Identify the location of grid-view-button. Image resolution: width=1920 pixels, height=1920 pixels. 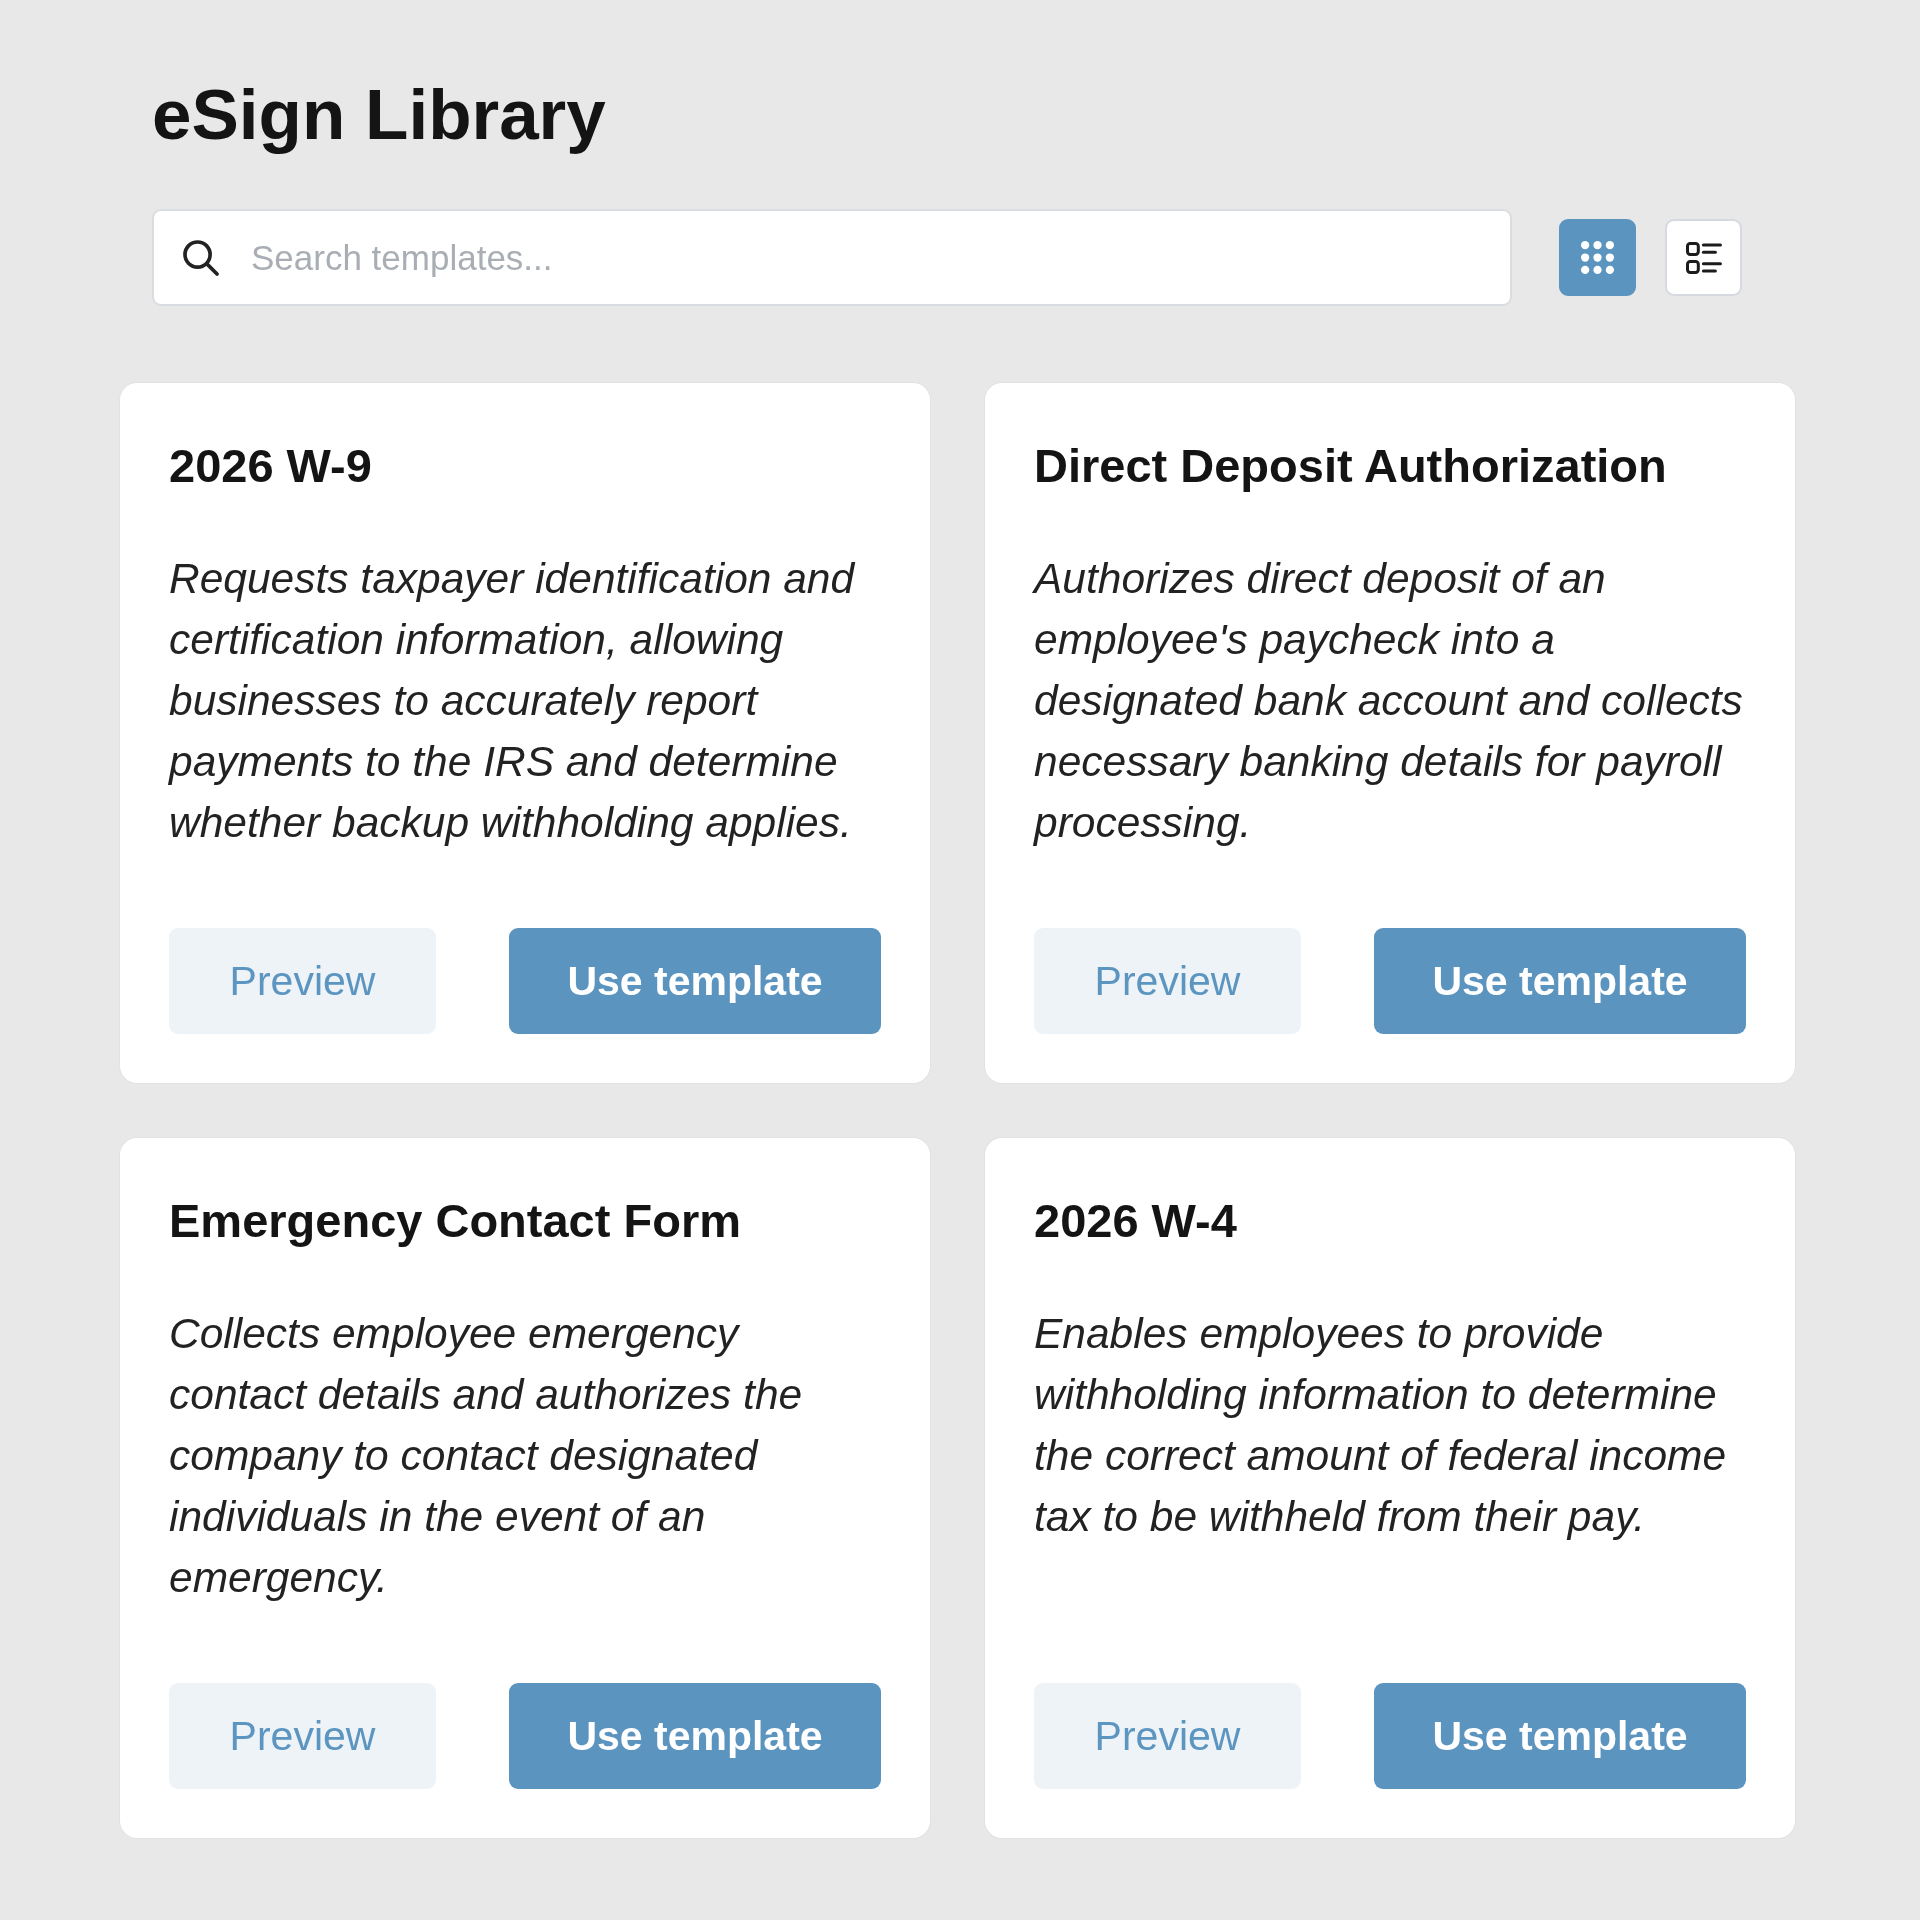
(1597, 257).